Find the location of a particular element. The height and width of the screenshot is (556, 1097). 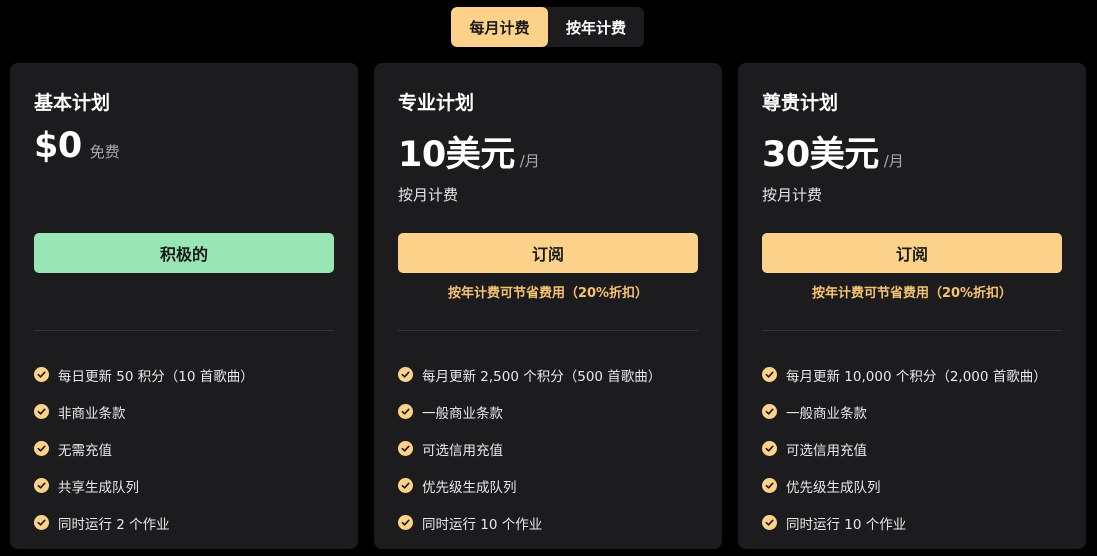

feature-item: 同时运行 2 个作业 is located at coordinates (189, 522).